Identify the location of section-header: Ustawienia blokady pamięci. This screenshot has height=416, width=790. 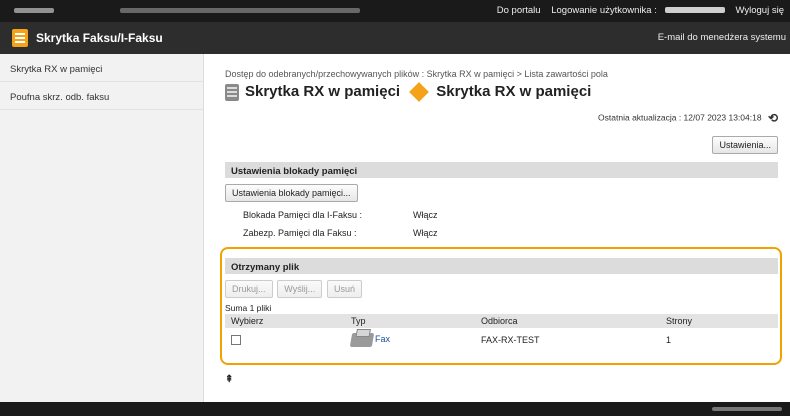
(501, 170).